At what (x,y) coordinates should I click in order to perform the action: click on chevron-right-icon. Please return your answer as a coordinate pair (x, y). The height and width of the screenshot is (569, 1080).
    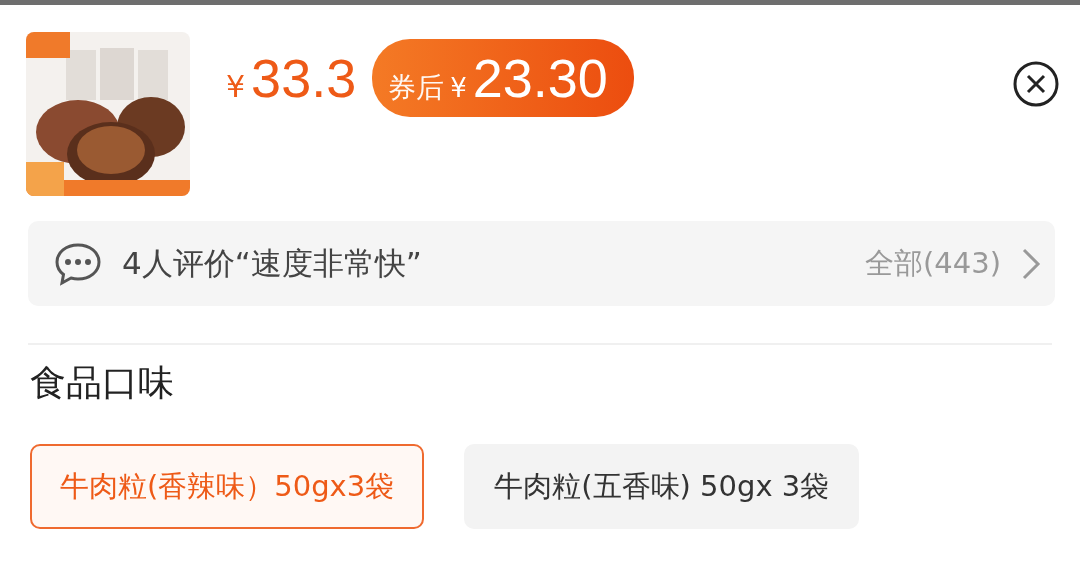
    Looking at the image, I should click on (1031, 263).